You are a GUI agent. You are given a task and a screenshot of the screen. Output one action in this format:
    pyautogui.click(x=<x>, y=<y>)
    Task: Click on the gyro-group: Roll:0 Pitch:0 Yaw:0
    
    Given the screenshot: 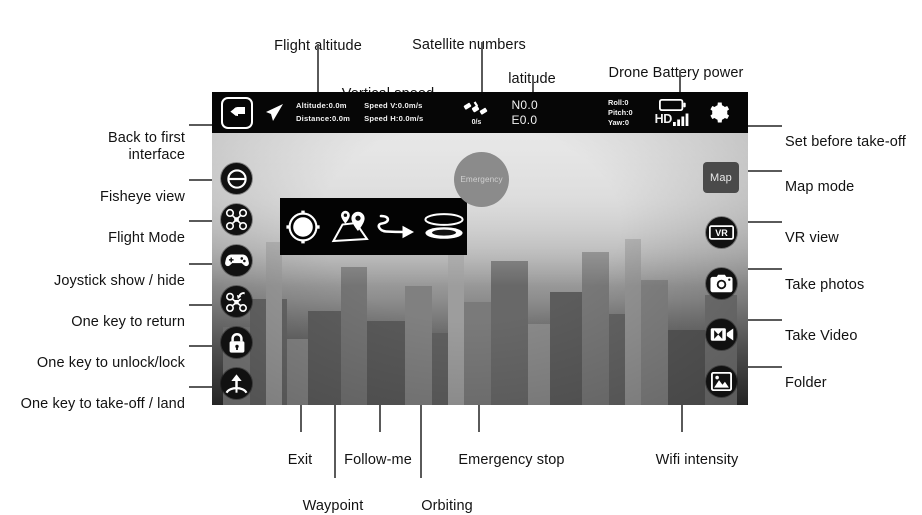 What is the action you would take?
    pyautogui.click(x=620, y=113)
    